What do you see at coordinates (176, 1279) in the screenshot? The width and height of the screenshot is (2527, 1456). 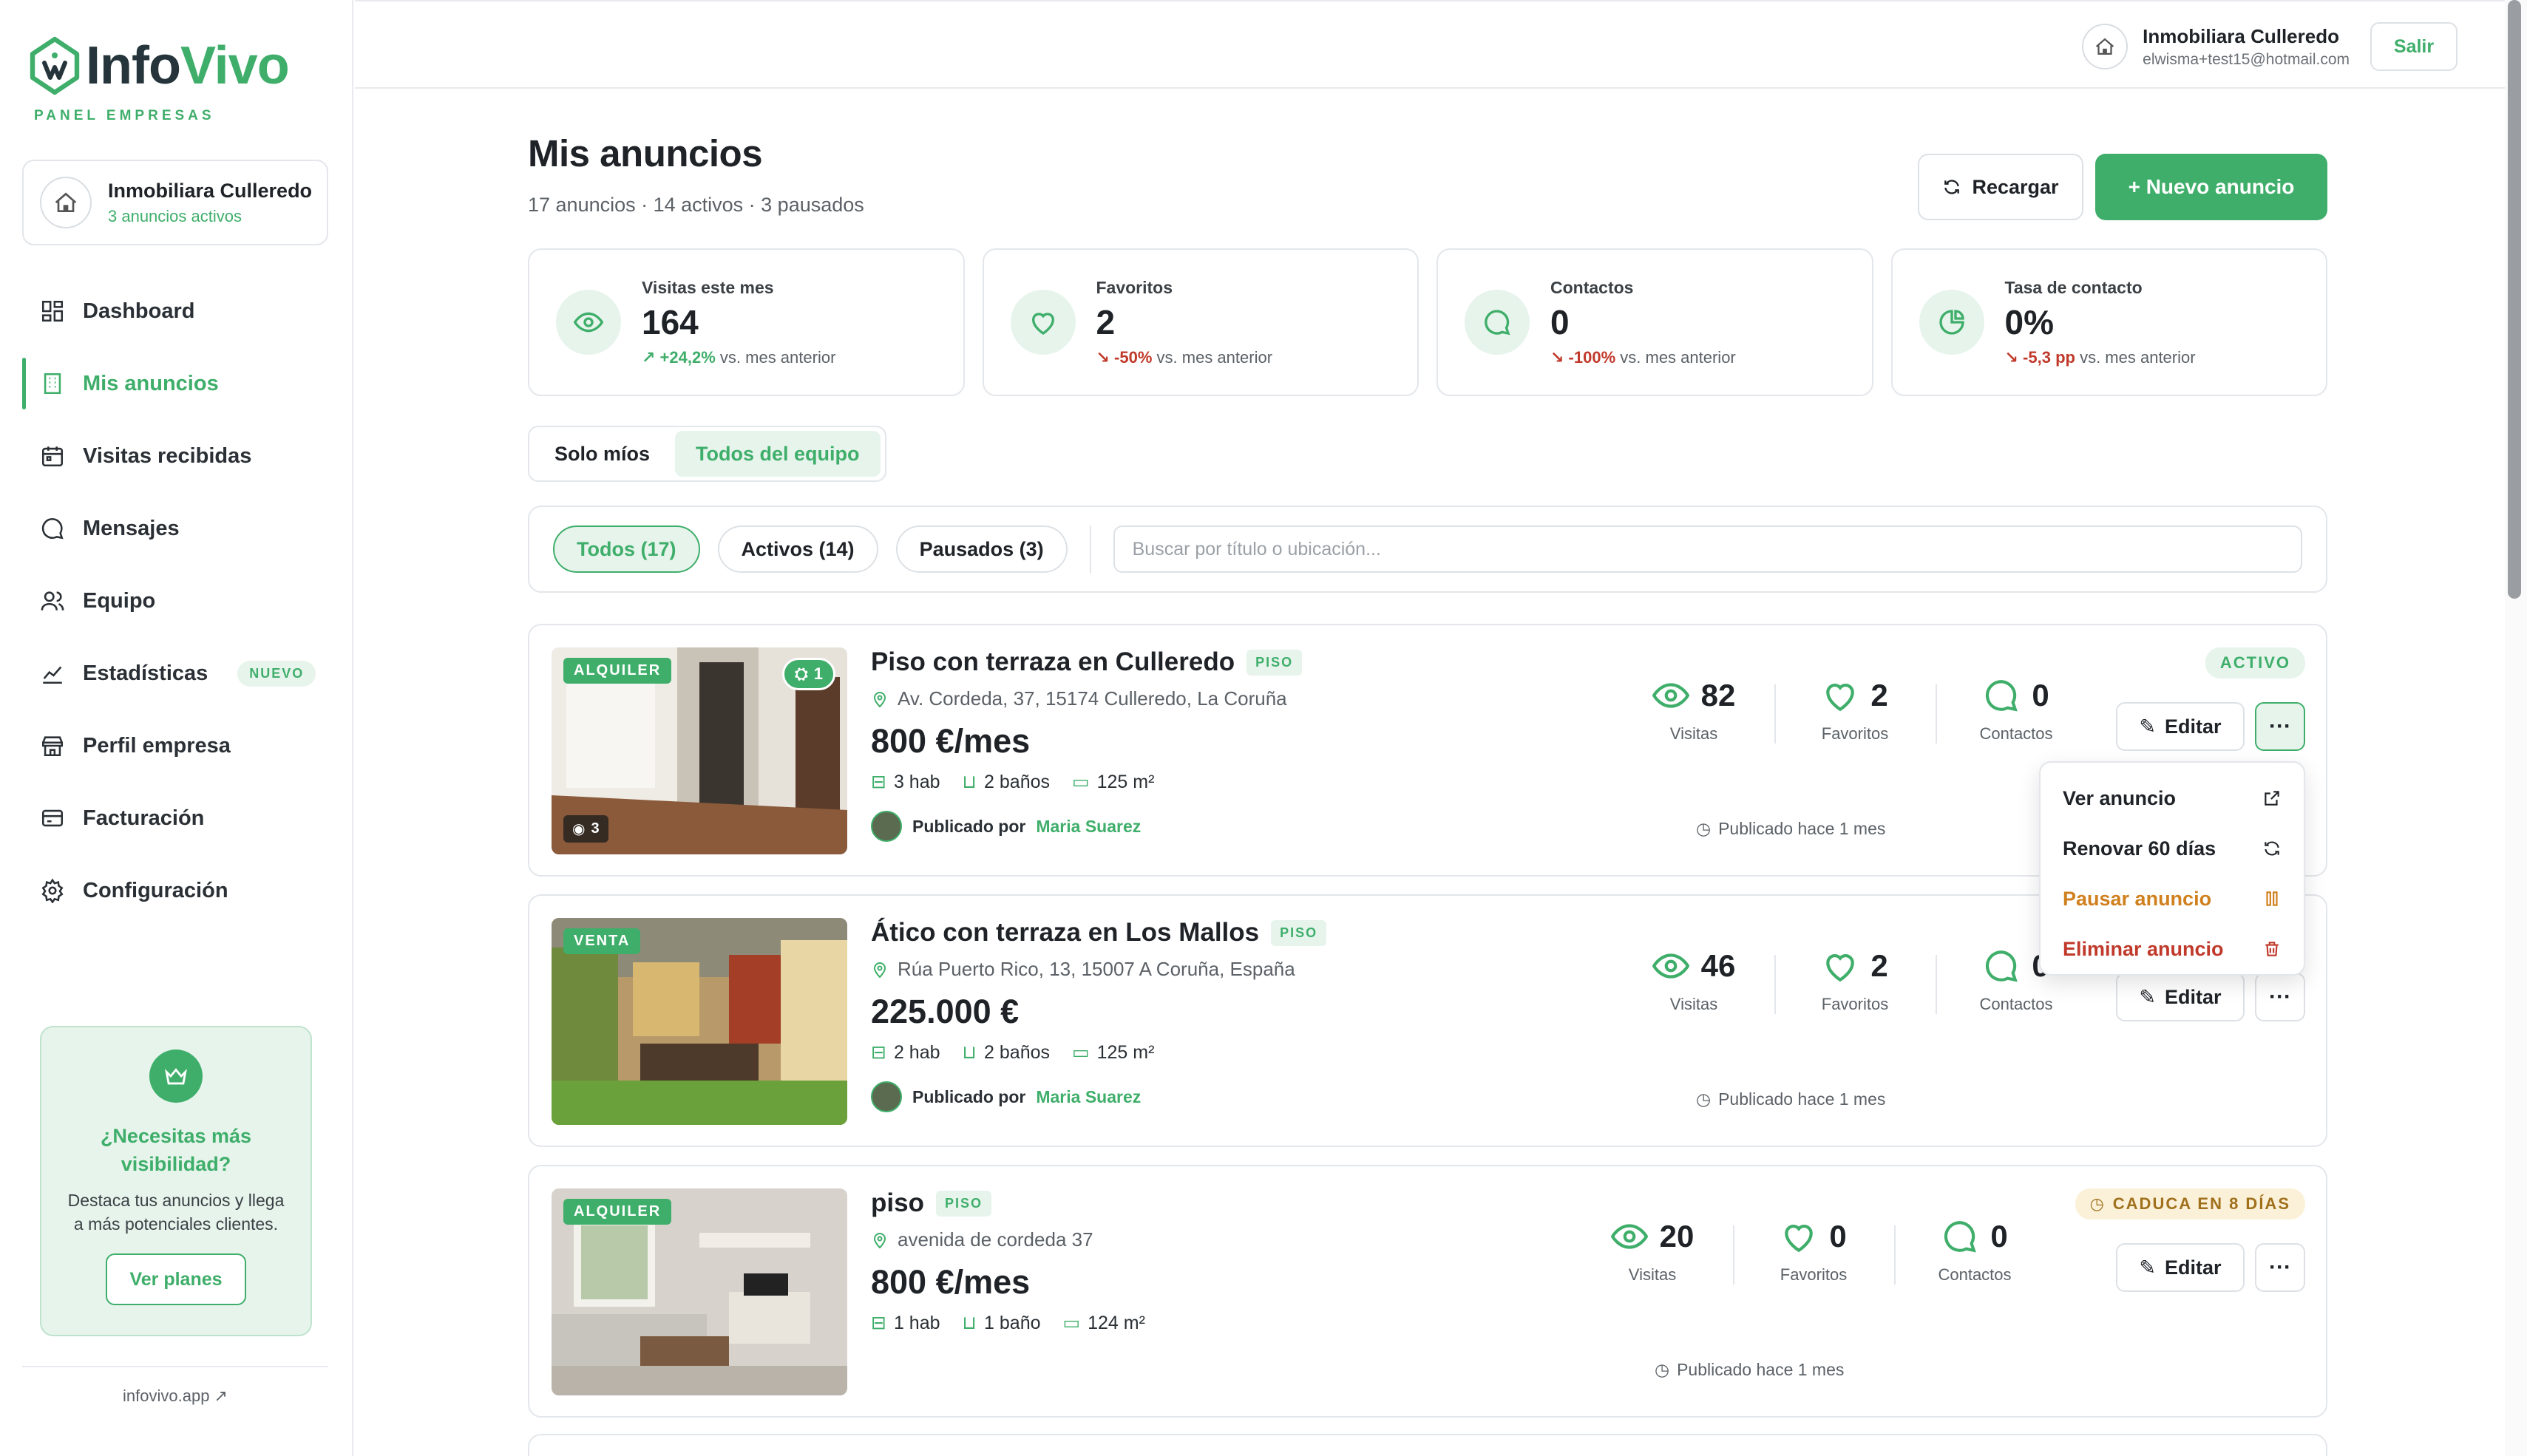 I see `ver-planes-button: Ver planes` at bounding box center [176, 1279].